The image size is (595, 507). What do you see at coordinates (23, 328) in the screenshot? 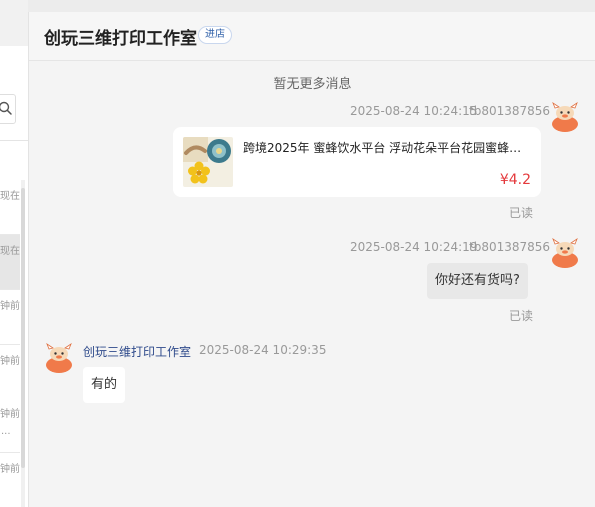
I see `scrollbar-thumb` at bounding box center [23, 328].